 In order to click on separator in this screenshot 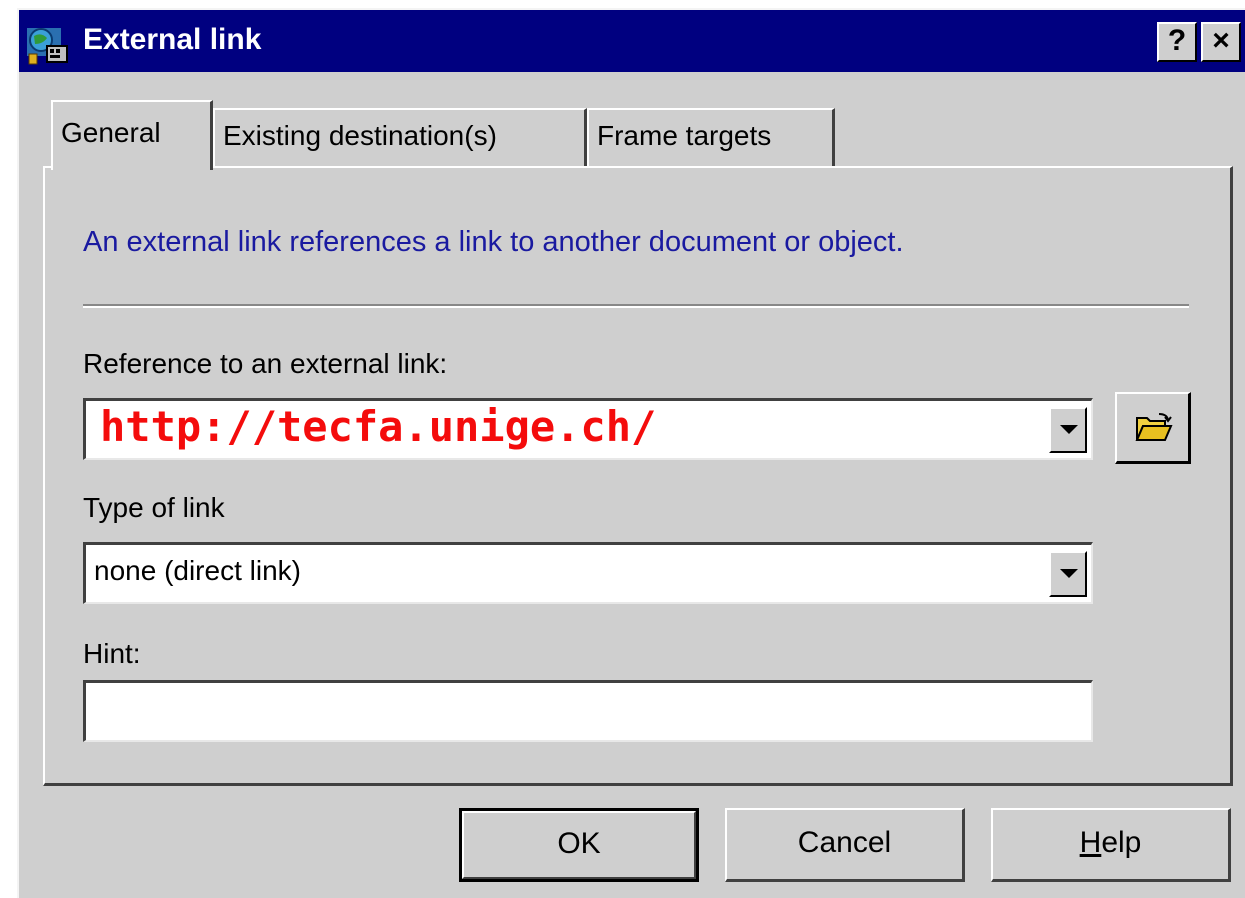, I will do `click(636, 306)`.